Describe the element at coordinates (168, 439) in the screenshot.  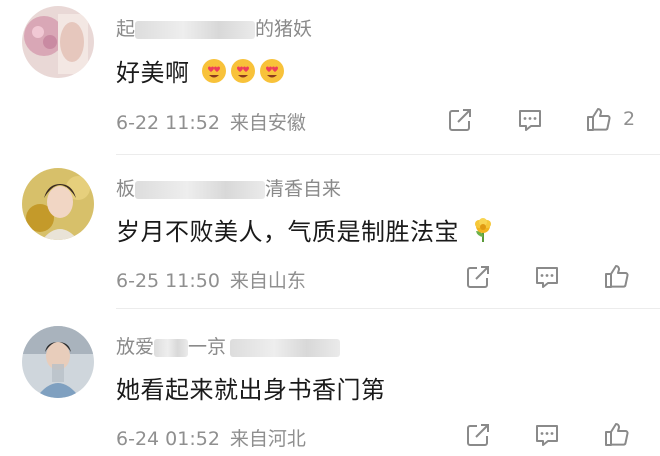
I see `timestamp: 6-24 01:52` at that location.